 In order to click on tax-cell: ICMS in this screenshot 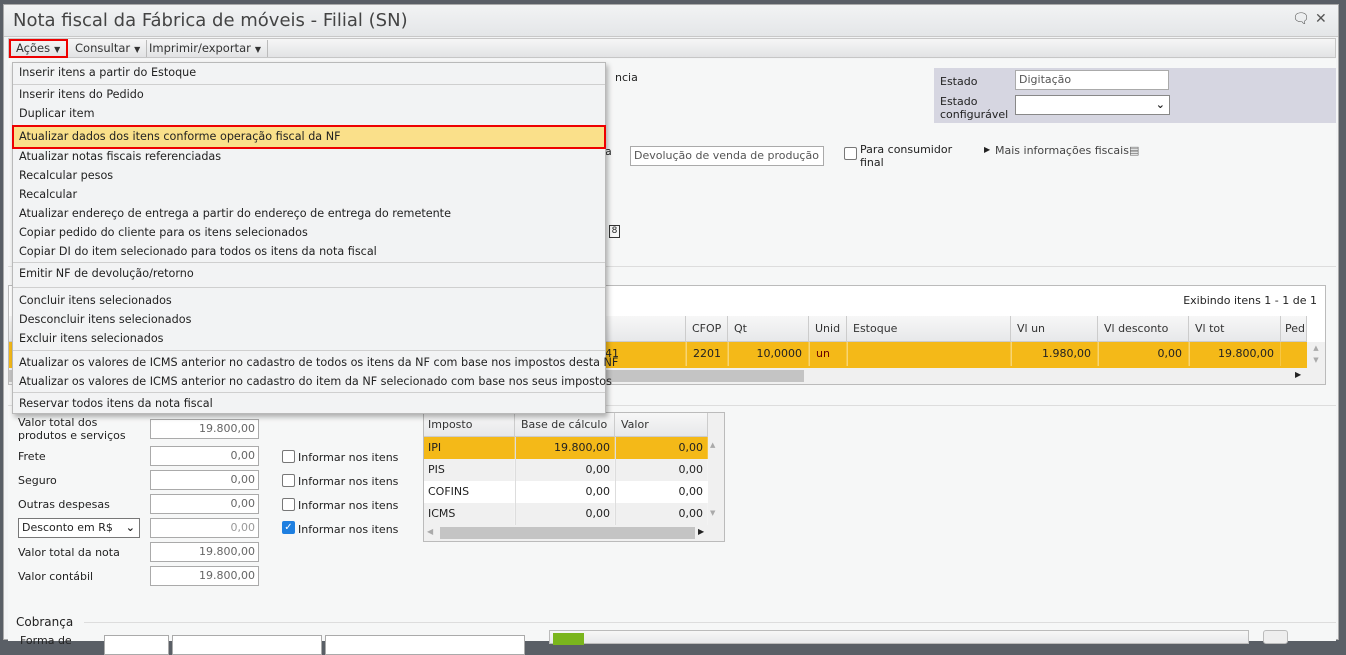, I will do `click(469, 514)`.